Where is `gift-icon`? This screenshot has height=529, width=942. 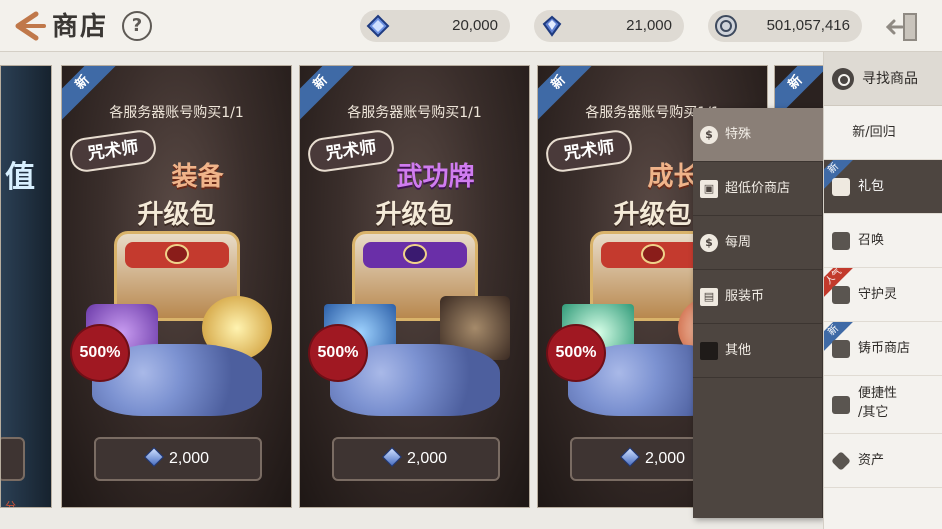 gift-icon is located at coordinates (841, 187).